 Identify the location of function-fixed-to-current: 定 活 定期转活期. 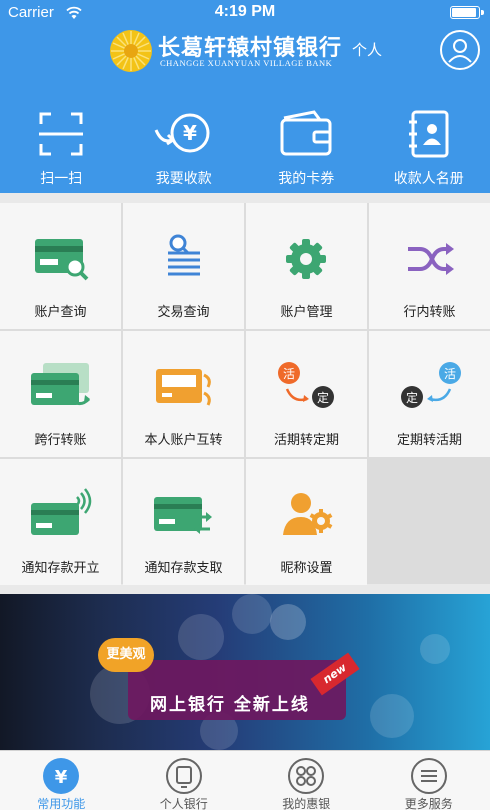
(429, 394).